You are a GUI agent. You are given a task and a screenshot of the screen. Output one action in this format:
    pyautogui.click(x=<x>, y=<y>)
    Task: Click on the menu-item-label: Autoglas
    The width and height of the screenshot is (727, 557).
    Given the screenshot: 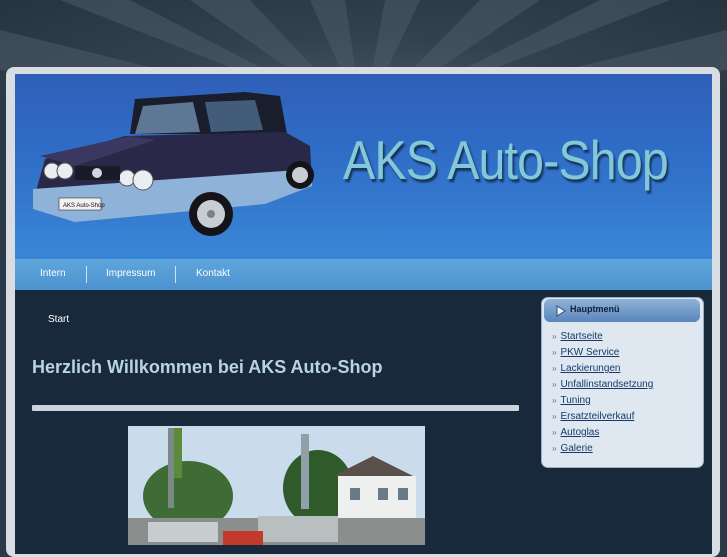 What is the action you would take?
    pyautogui.click(x=579, y=432)
    